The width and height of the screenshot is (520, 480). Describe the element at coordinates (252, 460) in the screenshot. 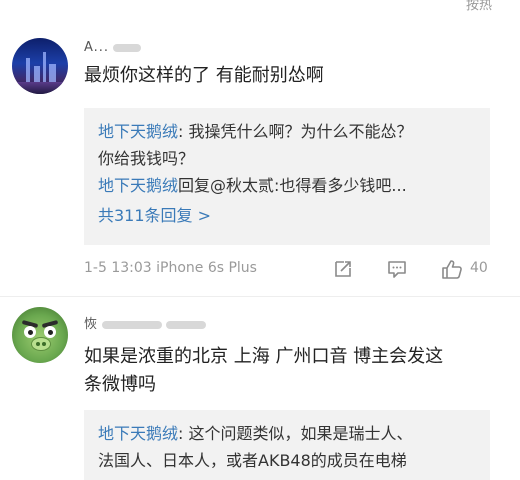

I see `reply-text: 法国人、日本人，或者AKB48的成员在电梯` at that location.